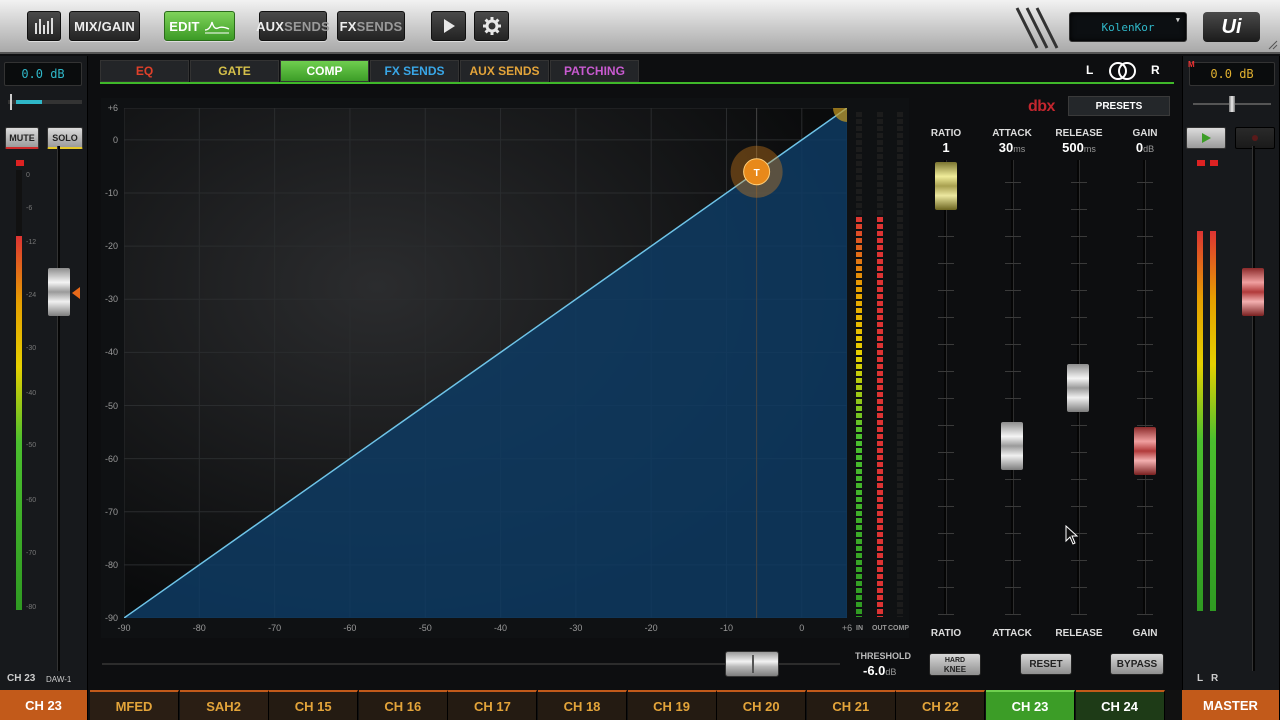 The width and height of the screenshot is (1280, 720). I want to click on edit-button: EDIT, so click(199, 26).